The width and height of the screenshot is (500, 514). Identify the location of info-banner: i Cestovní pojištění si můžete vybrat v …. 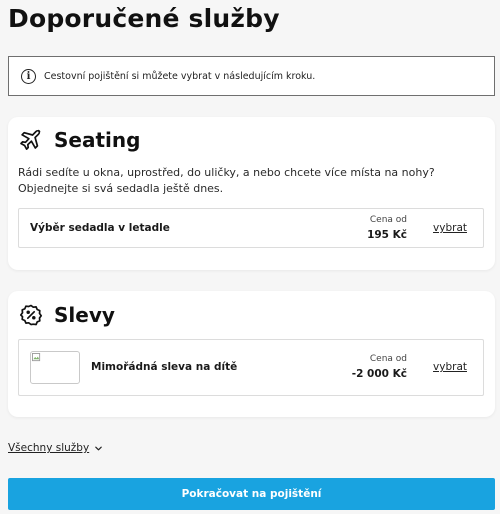
(251, 76).